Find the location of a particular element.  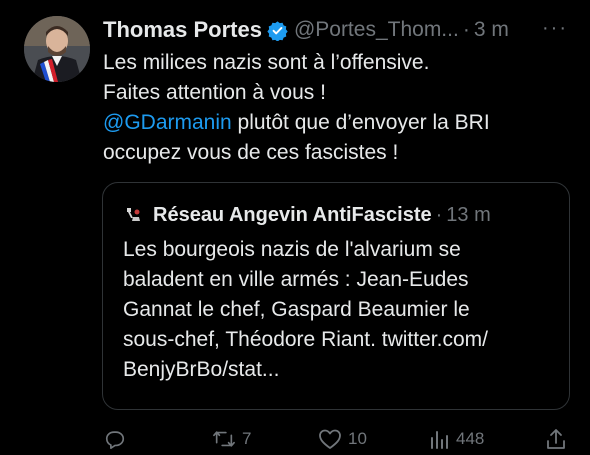

tweet-header: Thomas Portes @Portes_Thom... · 3 m is located at coordinates (338, 30).